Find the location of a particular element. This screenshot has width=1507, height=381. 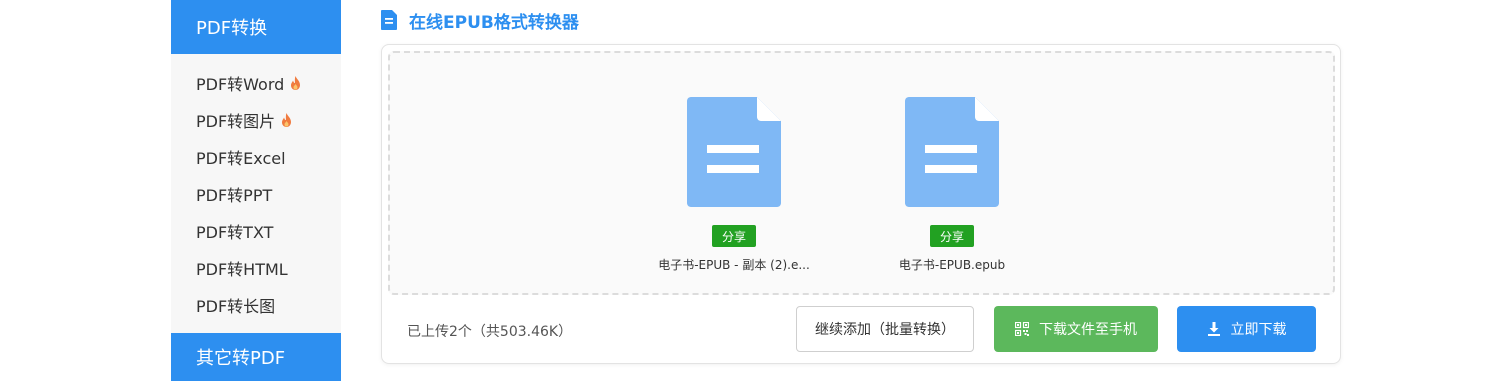

sidebar-footer: 其它转PDF is located at coordinates (256, 357).